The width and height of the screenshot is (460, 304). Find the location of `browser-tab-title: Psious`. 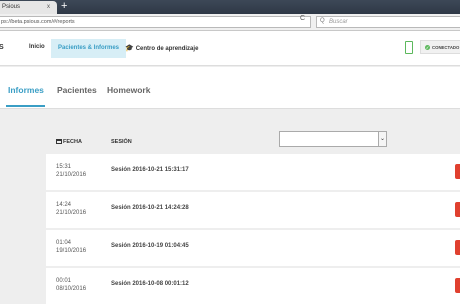

browser-tab-title: Psious is located at coordinates (11, 7).